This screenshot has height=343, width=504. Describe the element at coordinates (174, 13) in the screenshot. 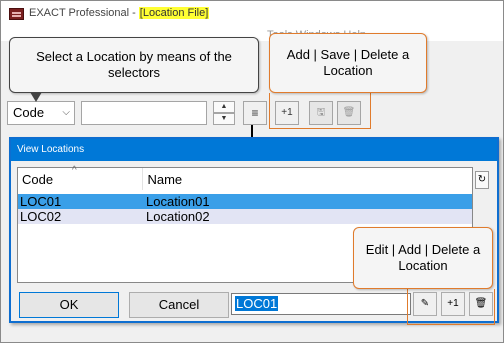

I see `file-label: [Location File]` at that location.